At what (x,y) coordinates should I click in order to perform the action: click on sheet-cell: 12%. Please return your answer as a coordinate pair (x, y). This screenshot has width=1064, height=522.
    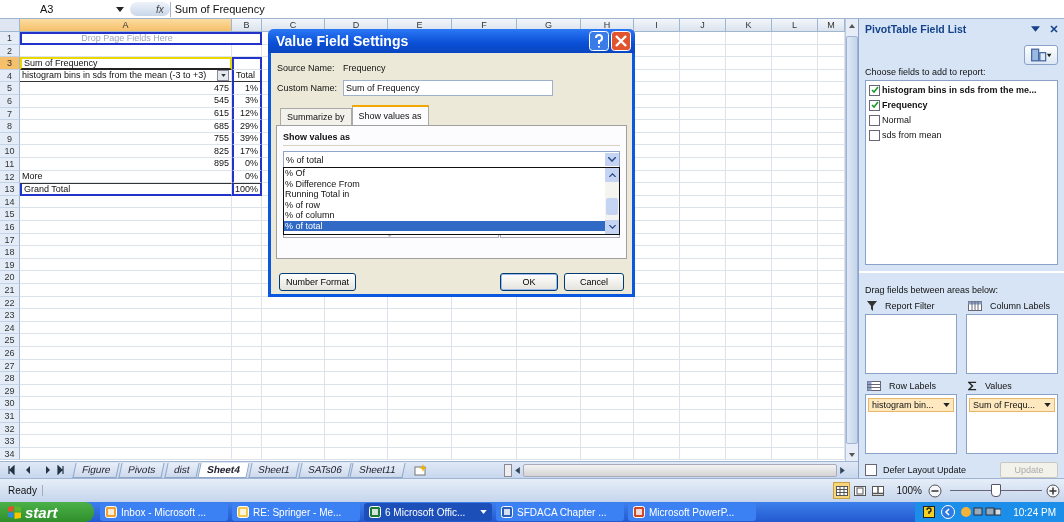
    Looking at the image, I should click on (247, 114).